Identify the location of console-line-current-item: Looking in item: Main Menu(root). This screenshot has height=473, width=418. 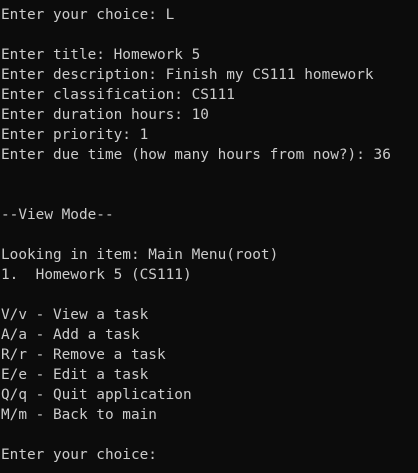
(140, 255).